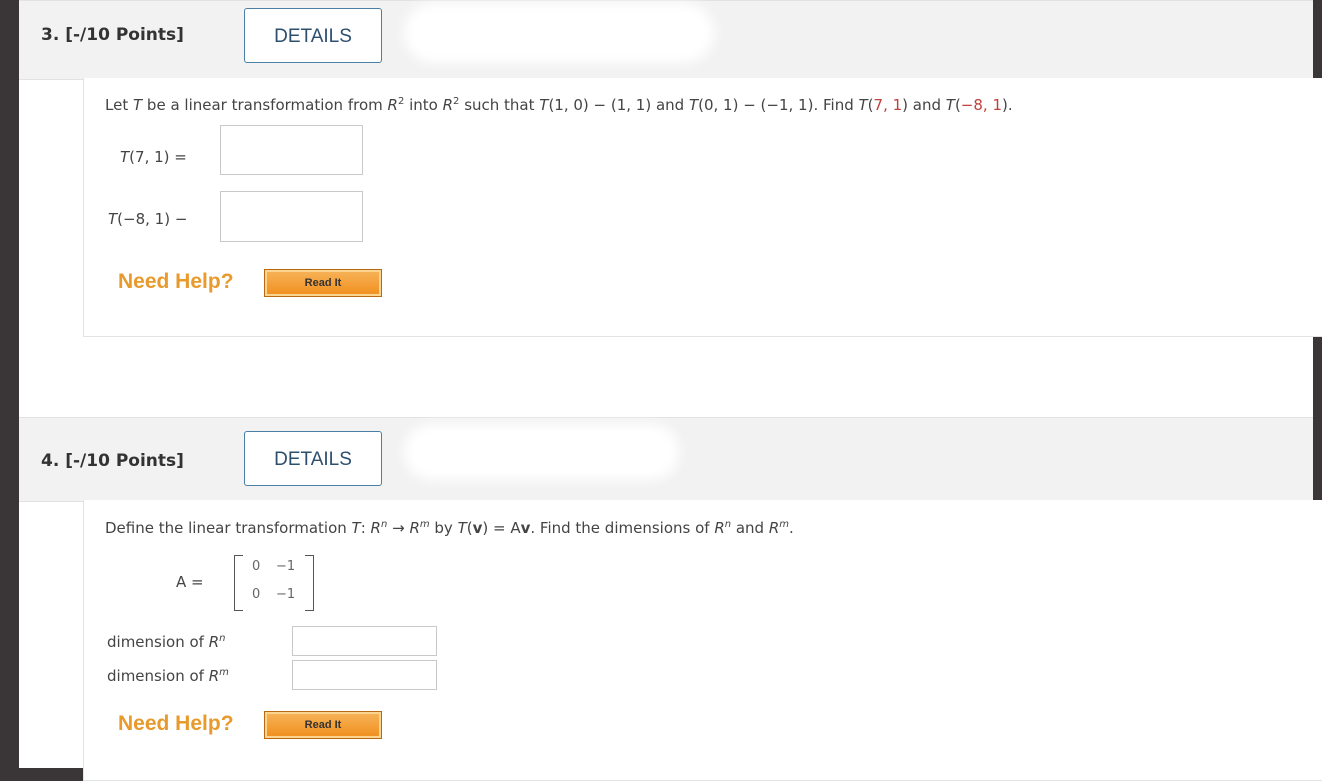  What do you see at coordinates (313, 458) in the screenshot?
I see `question-4-details-button: DETAILS` at bounding box center [313, 458].